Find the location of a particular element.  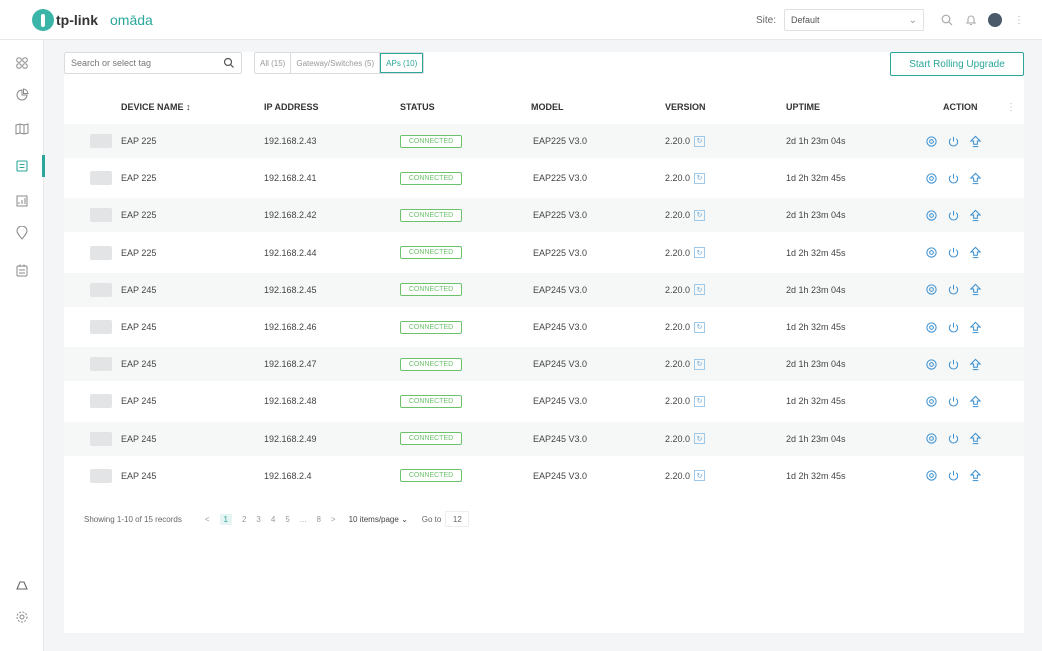

action-cell is located at coordinates (953, 401).